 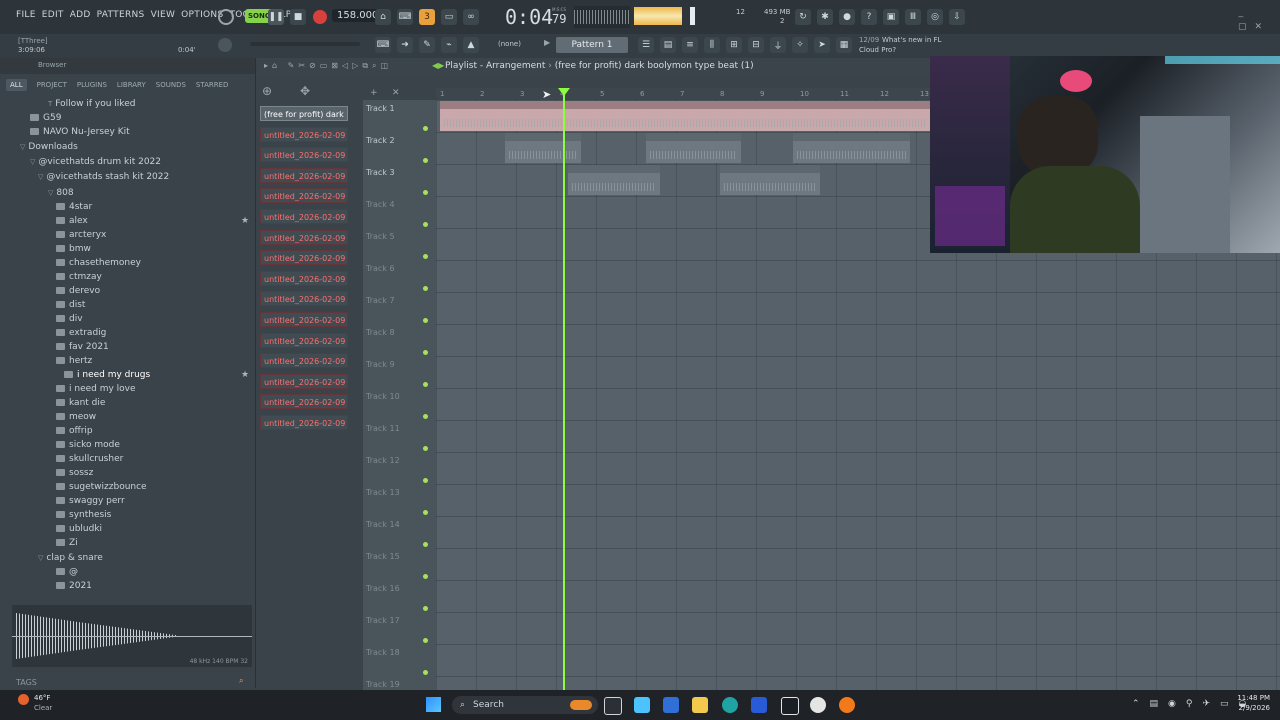 I want to click on outlook-icon, so click(x=671, y=705).